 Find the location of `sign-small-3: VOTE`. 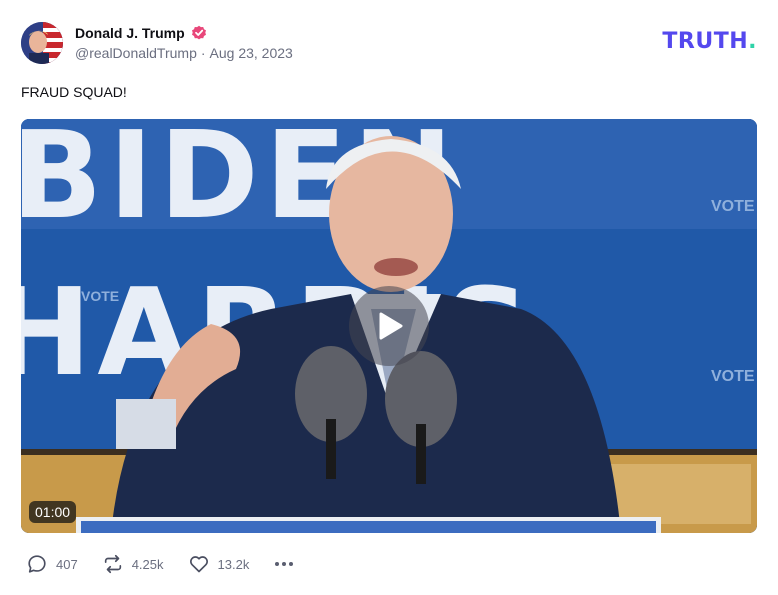

sign-small-3: VOTE is located at coordinates (100, 296).